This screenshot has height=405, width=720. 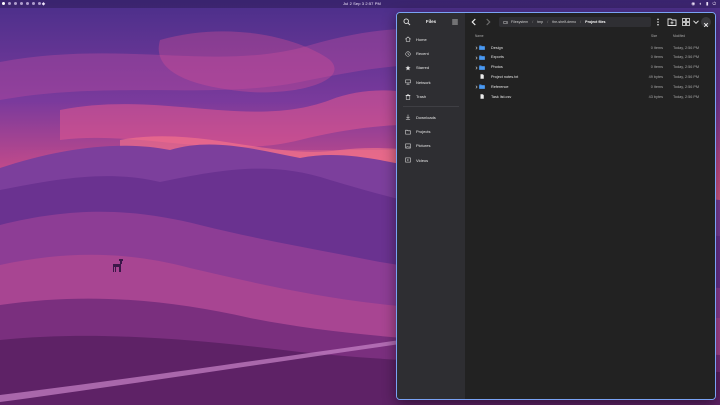 What do you see at coordinates (408, 146) in the screenshot?
I see `picture-icon` at bounding box center [408, 146].